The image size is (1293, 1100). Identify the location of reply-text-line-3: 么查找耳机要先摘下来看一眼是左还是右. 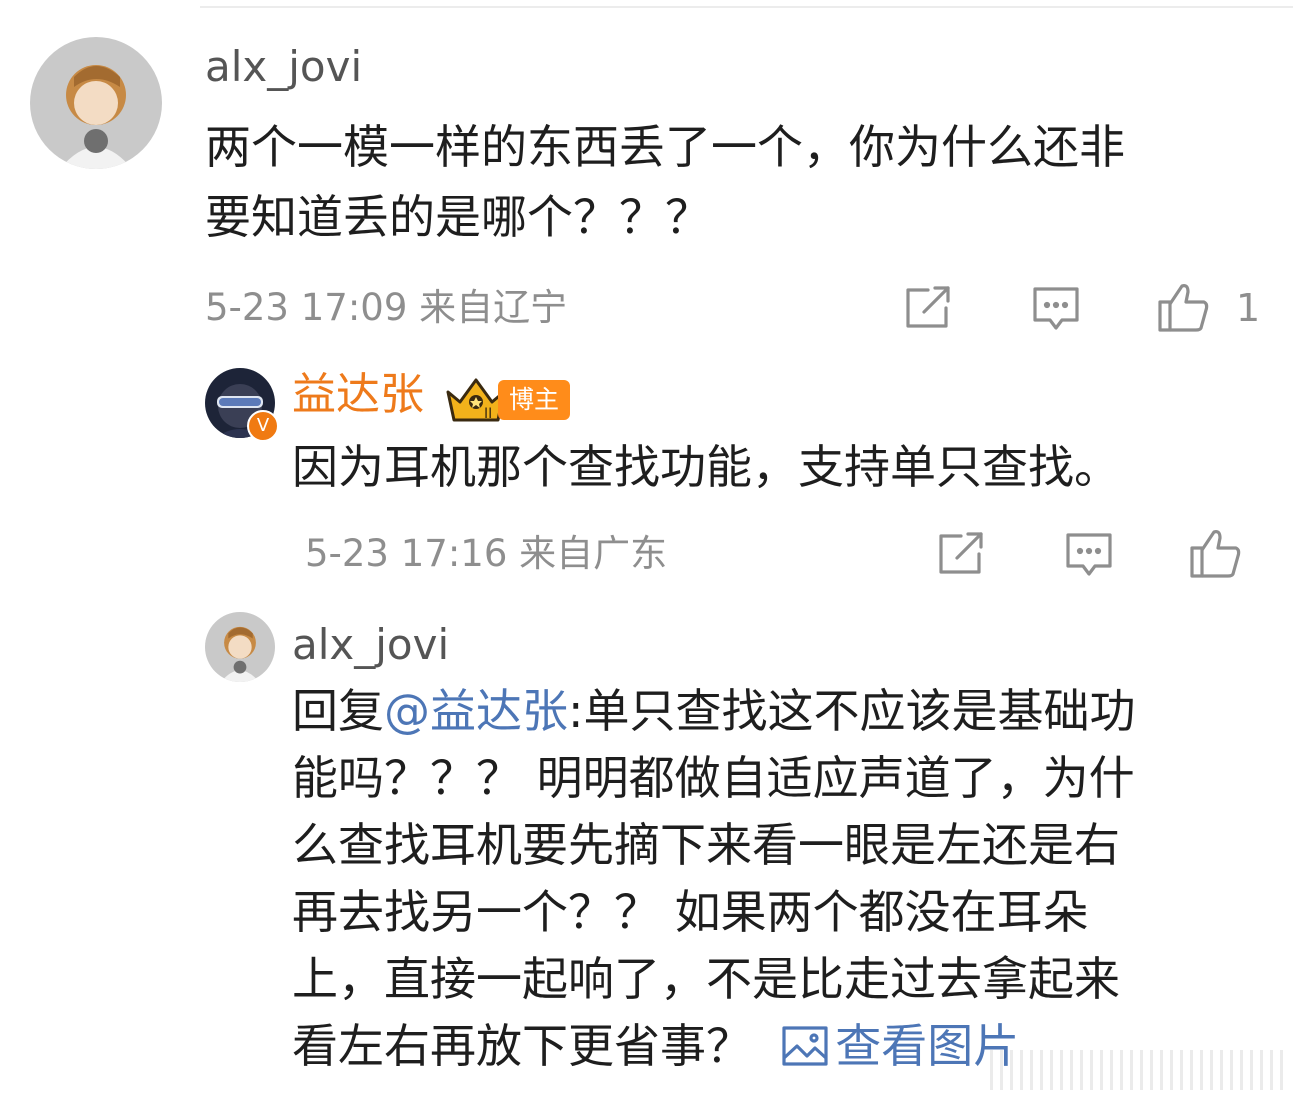
(706, 845).